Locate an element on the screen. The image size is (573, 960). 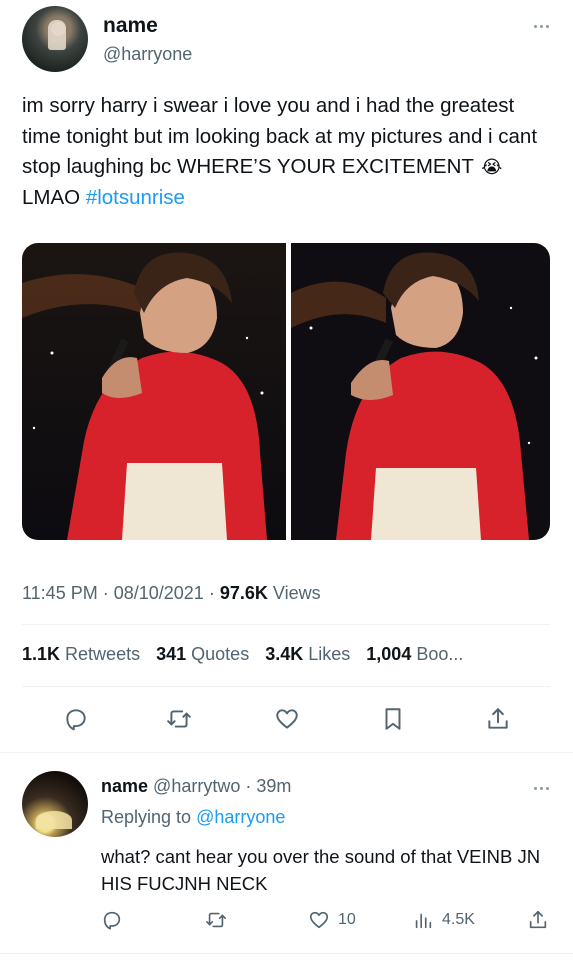
likes-label: Likes is located at coordinates (329, 654).